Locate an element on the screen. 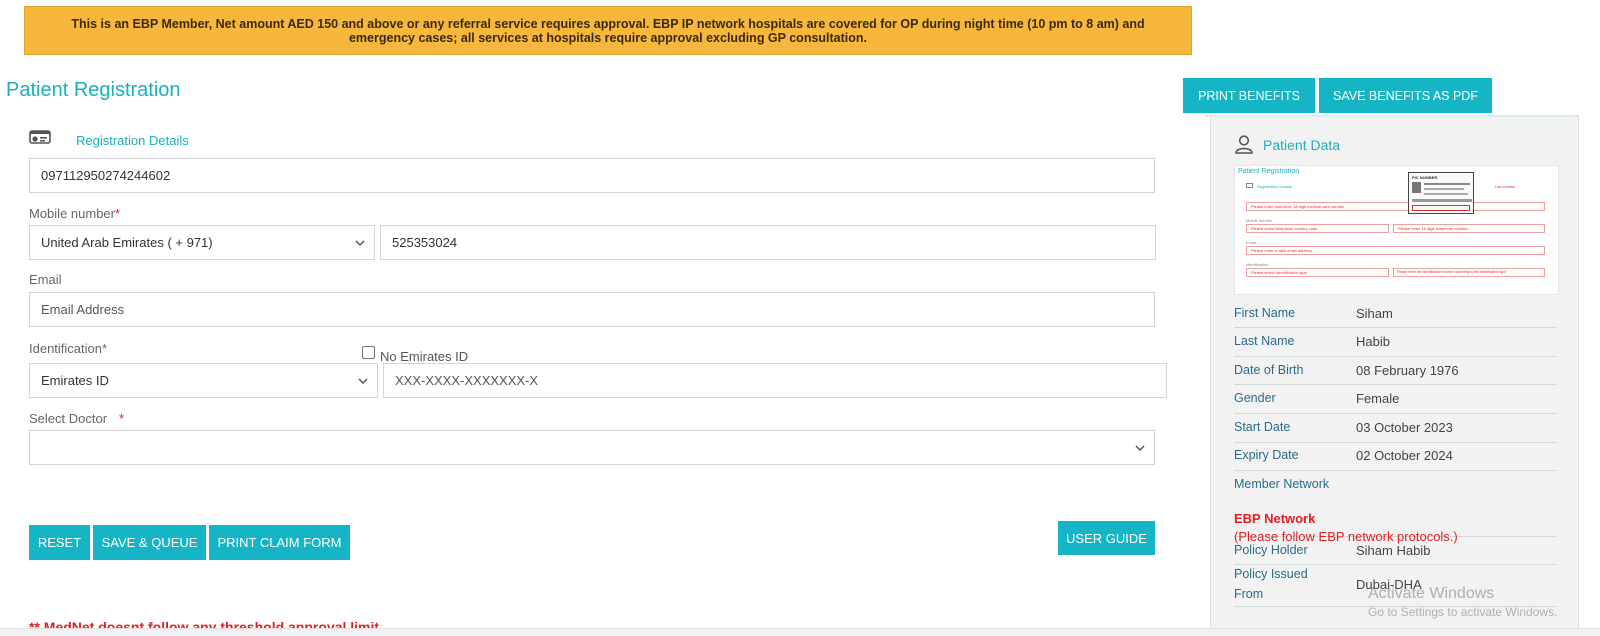 The image size is (1600, 636). patient-field-row: Date of Birth 08 February 1976 is located at coordinates (1395, 372).